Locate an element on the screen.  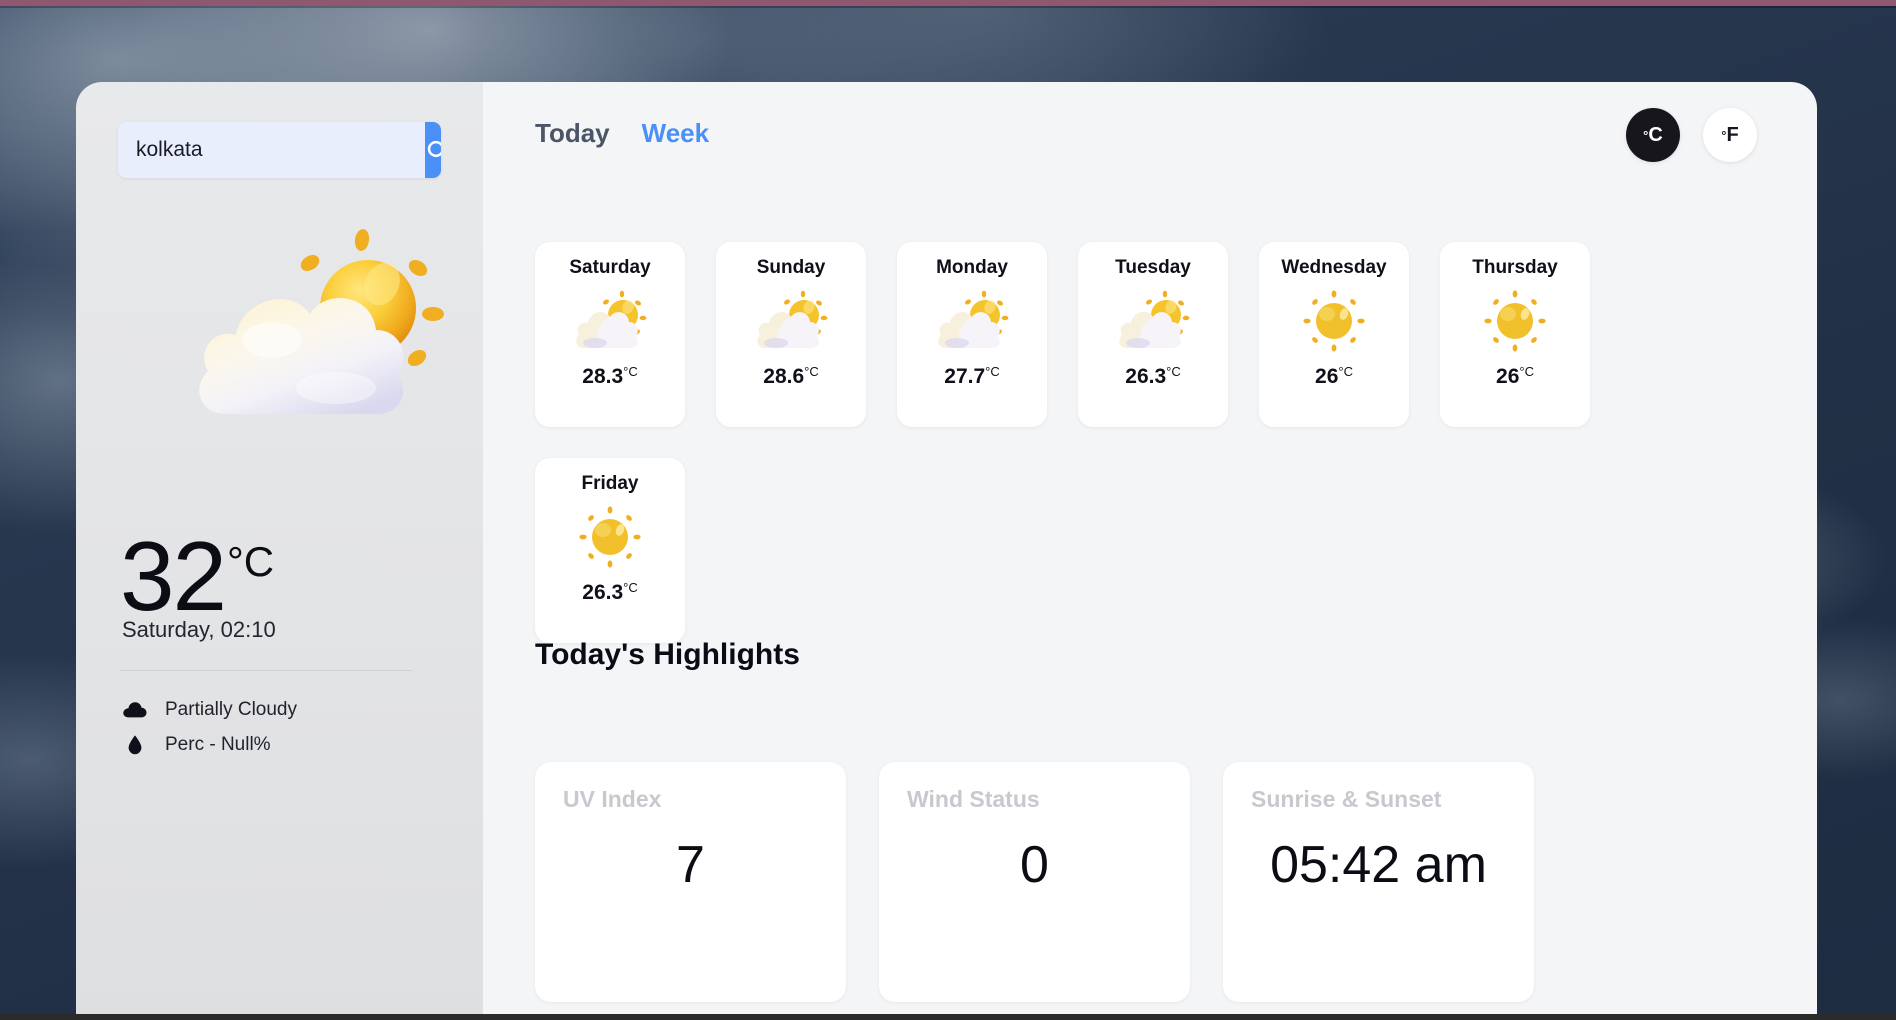
highlight-card: Sunrise & Sunset 05:42 am is located at coordinates (1378, 882).